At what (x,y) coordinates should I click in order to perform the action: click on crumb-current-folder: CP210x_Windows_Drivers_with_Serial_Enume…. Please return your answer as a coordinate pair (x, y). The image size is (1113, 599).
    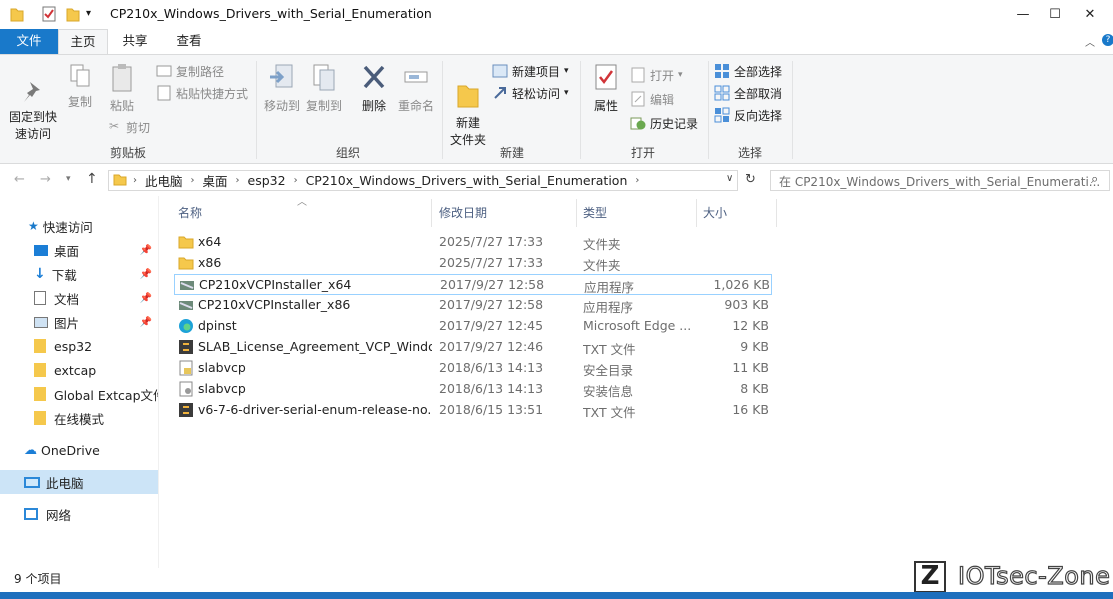
    Looking at the image, I should click on (467, 180).